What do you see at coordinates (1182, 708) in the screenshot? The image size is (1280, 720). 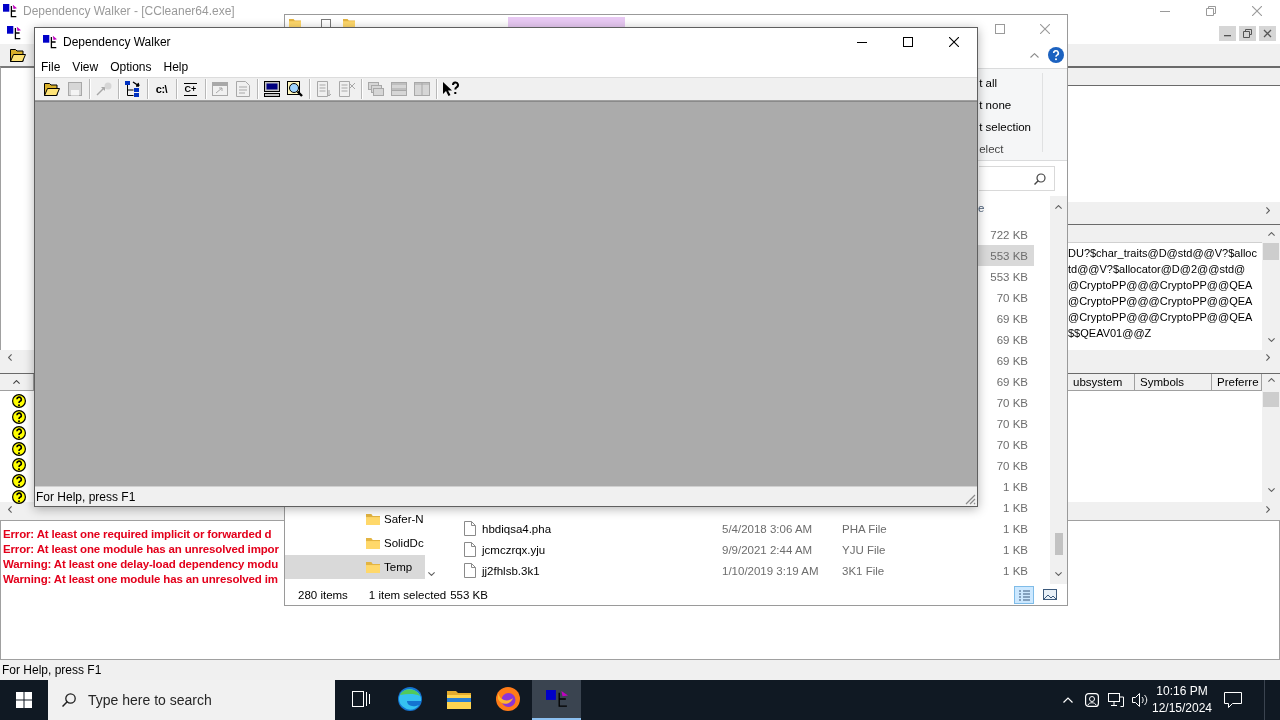 I see `clock-date: 12/15/2024` at bounding box center [1182, 708].